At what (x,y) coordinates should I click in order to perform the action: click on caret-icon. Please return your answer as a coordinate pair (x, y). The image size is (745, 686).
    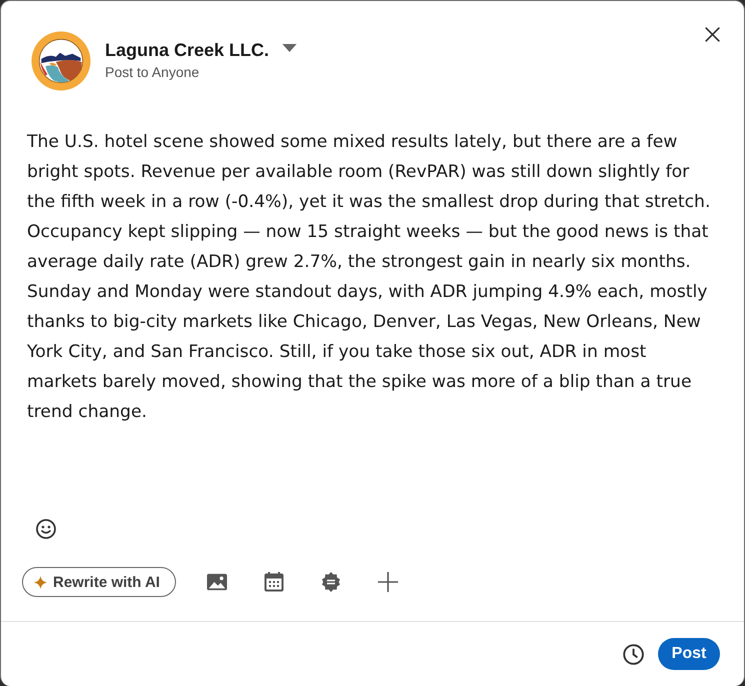
    Looking at the image, I should click on (290, 48).